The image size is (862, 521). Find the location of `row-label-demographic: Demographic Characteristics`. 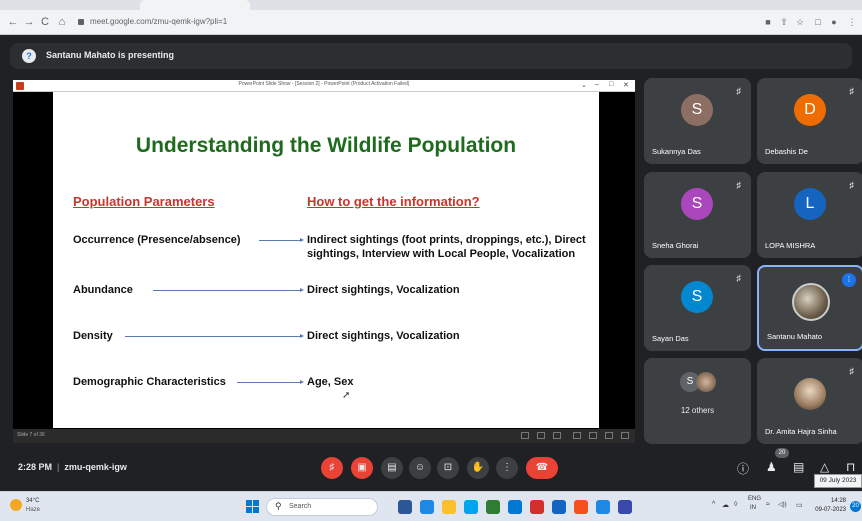

row-label-demographic: Demographic Characteristics is located at coordinates (149, 382).